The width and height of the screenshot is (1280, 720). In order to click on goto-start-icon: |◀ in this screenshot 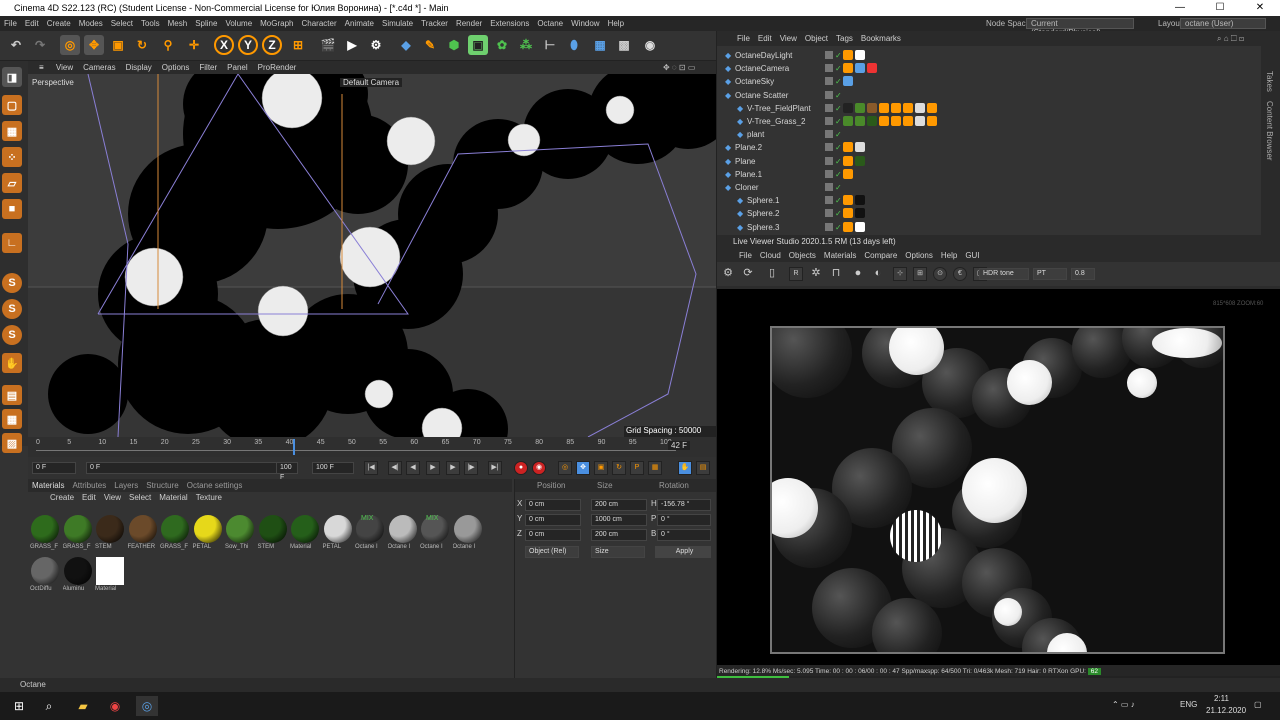, I will do `click(371, 468)`.